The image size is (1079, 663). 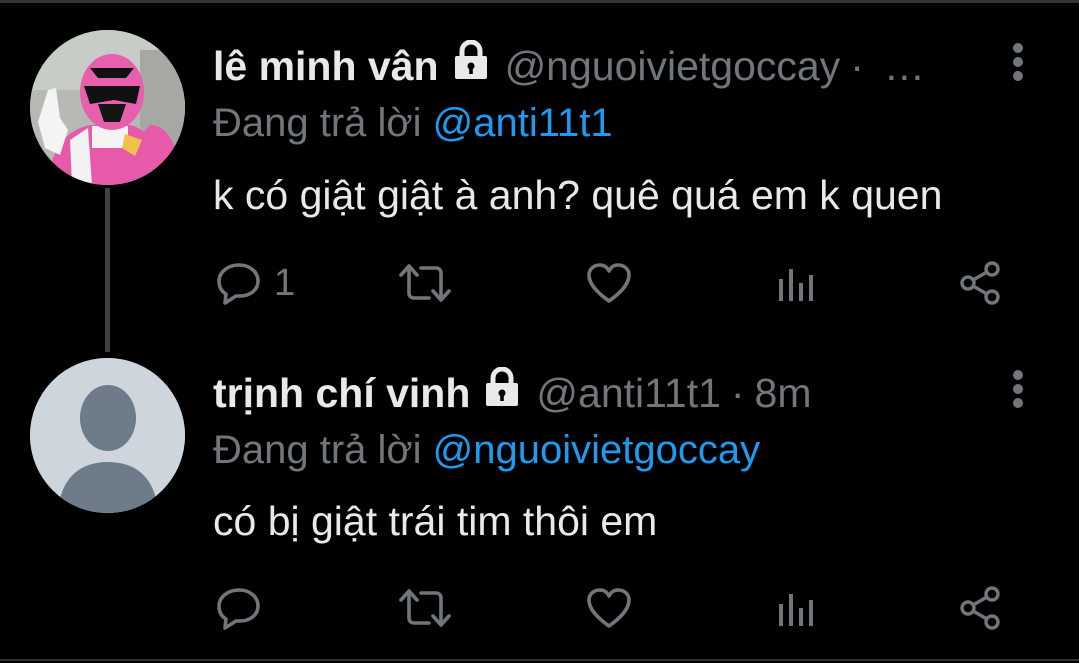 What do you see at coordinates (783, 393) in the screenshot?
I see `timestamp: 8m` at bounding box center [783, 393].